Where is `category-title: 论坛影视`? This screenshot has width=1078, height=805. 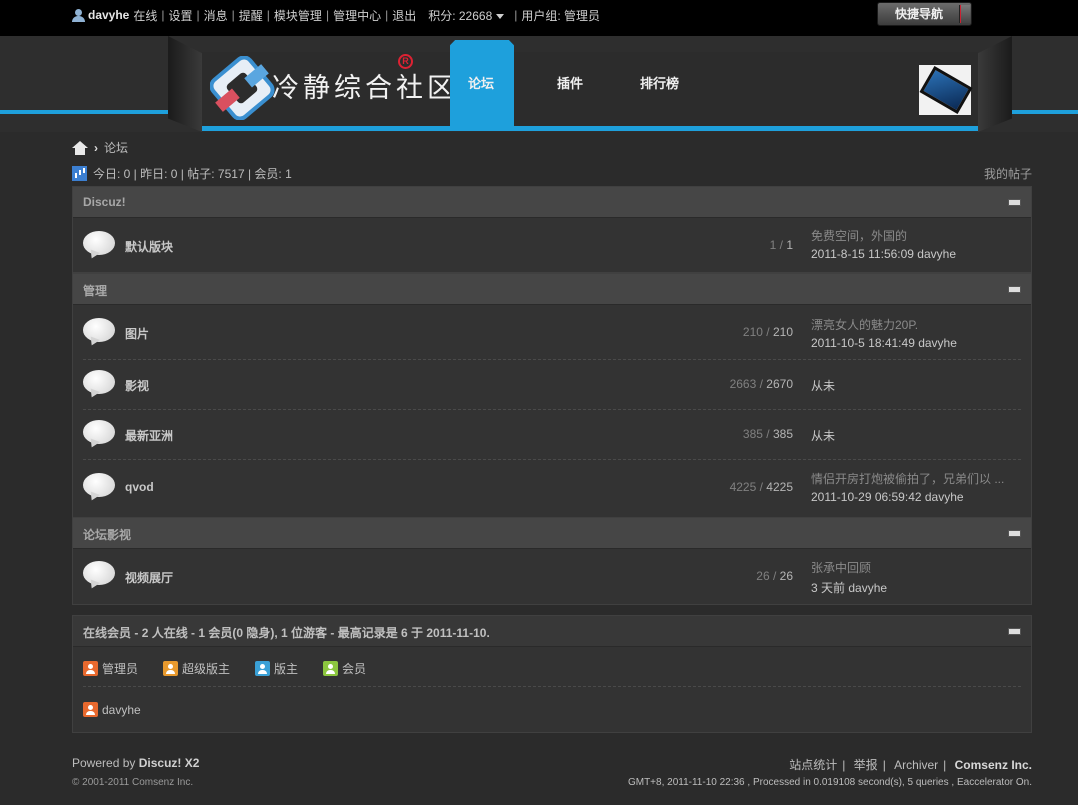
category-title: 论坛影视 is located at coordinates (107, 534).